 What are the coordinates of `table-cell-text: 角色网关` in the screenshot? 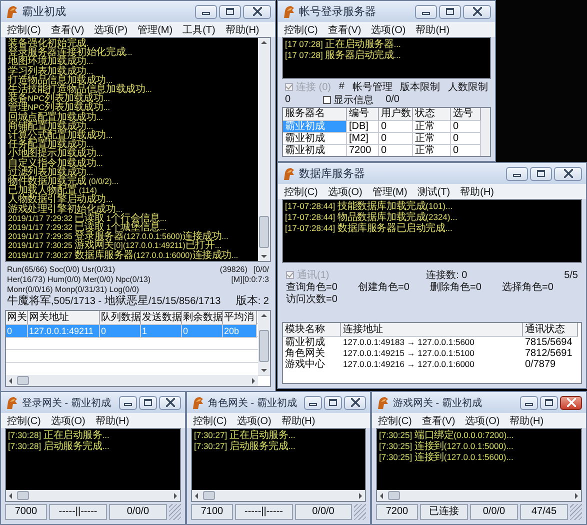 It's located at (305, 353).